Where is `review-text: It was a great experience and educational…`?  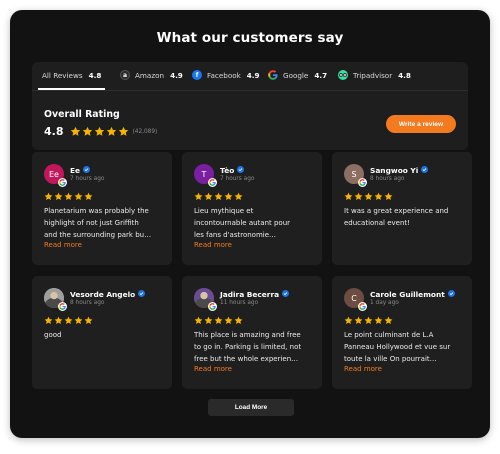 review-text: It was a great experience and educational… is located at coordinates (403, 217).